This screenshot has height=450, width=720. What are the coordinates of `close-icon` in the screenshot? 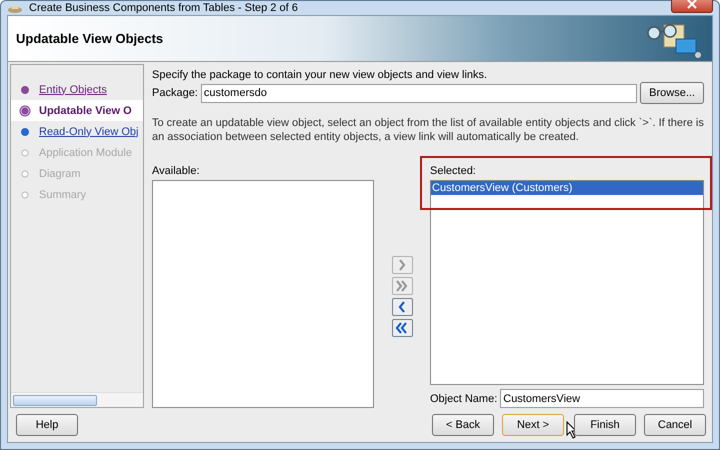 It's located at (692, 4).